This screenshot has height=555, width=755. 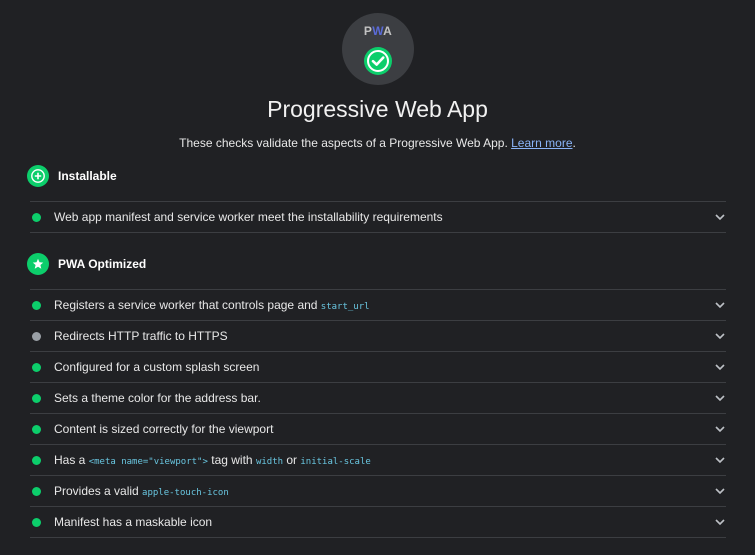 I want to click on audit-text: tag with, so click(x=231, y=460).